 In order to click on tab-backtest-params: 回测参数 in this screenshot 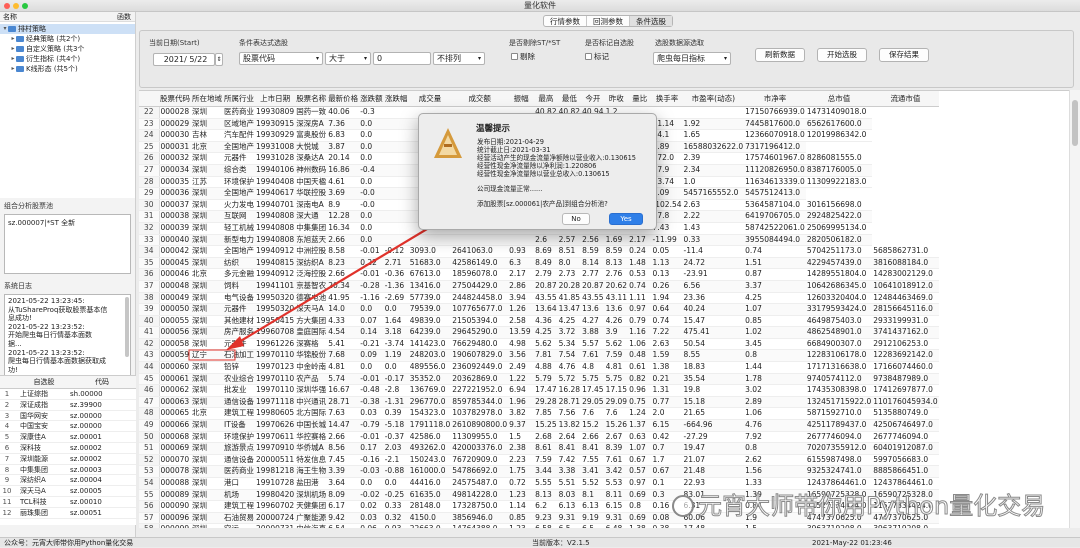, I will do `click(608, 21)`.